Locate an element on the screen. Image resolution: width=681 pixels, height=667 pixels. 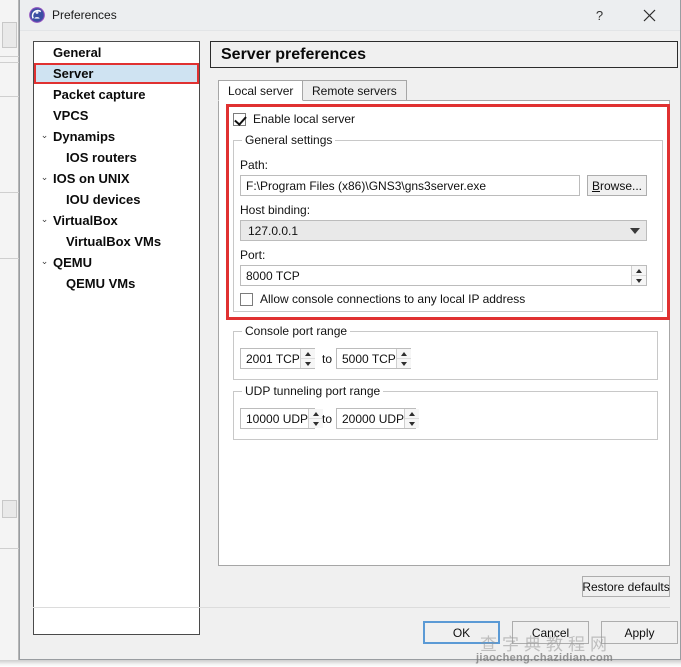
enable-local-server-checkbox is located at coordinates (239, 119).